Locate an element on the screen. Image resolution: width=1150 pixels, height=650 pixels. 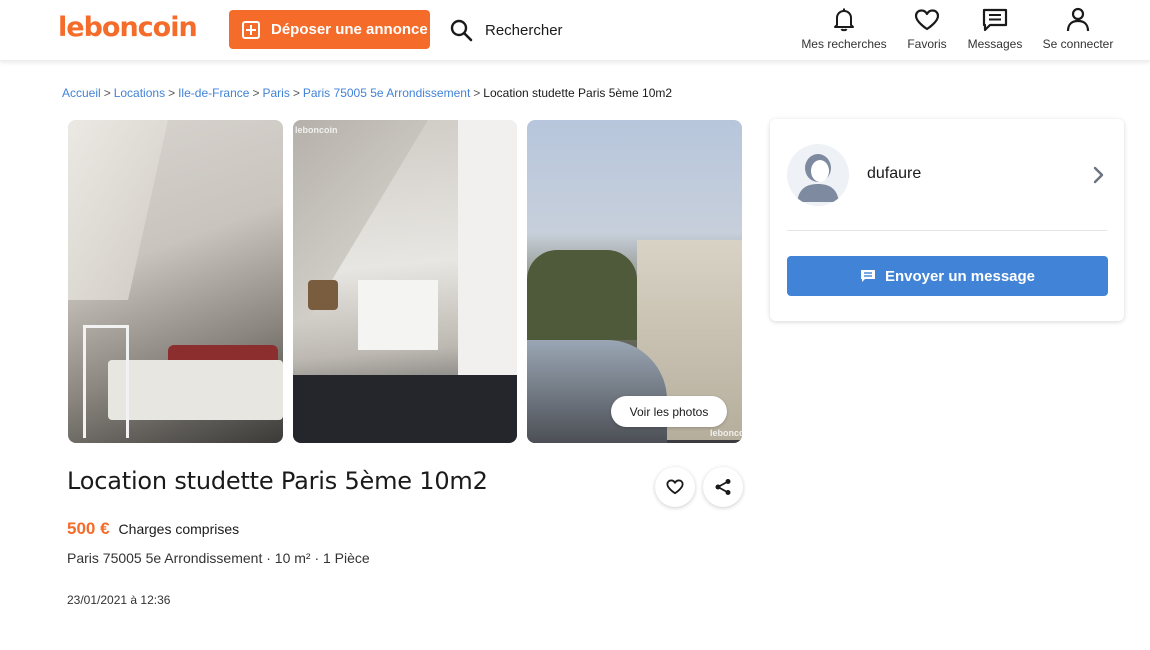
breadcrumb-link: Locations is located at coordinates (139, 93).